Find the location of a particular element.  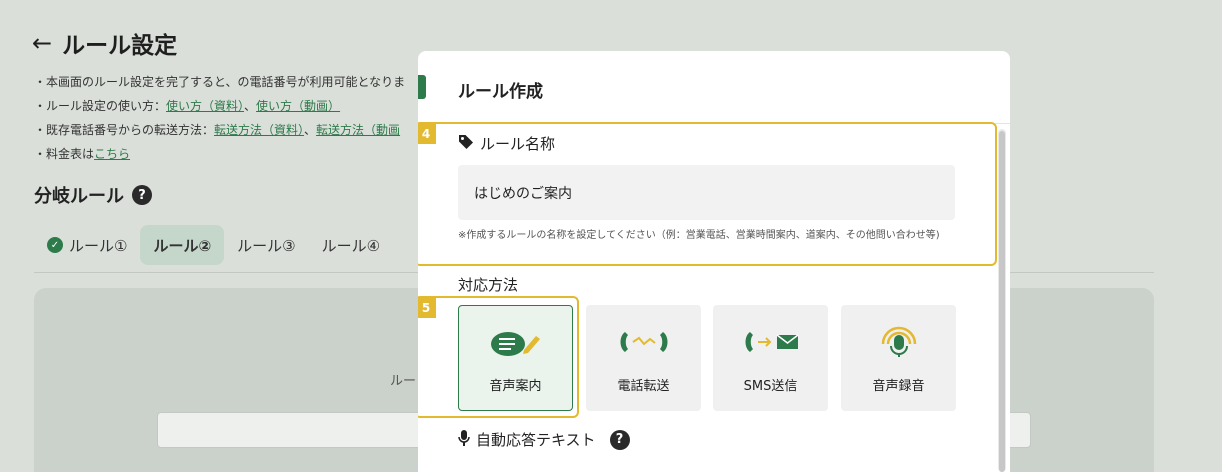

page-title: ← ルール設定 is located at coordinates (104, 43).